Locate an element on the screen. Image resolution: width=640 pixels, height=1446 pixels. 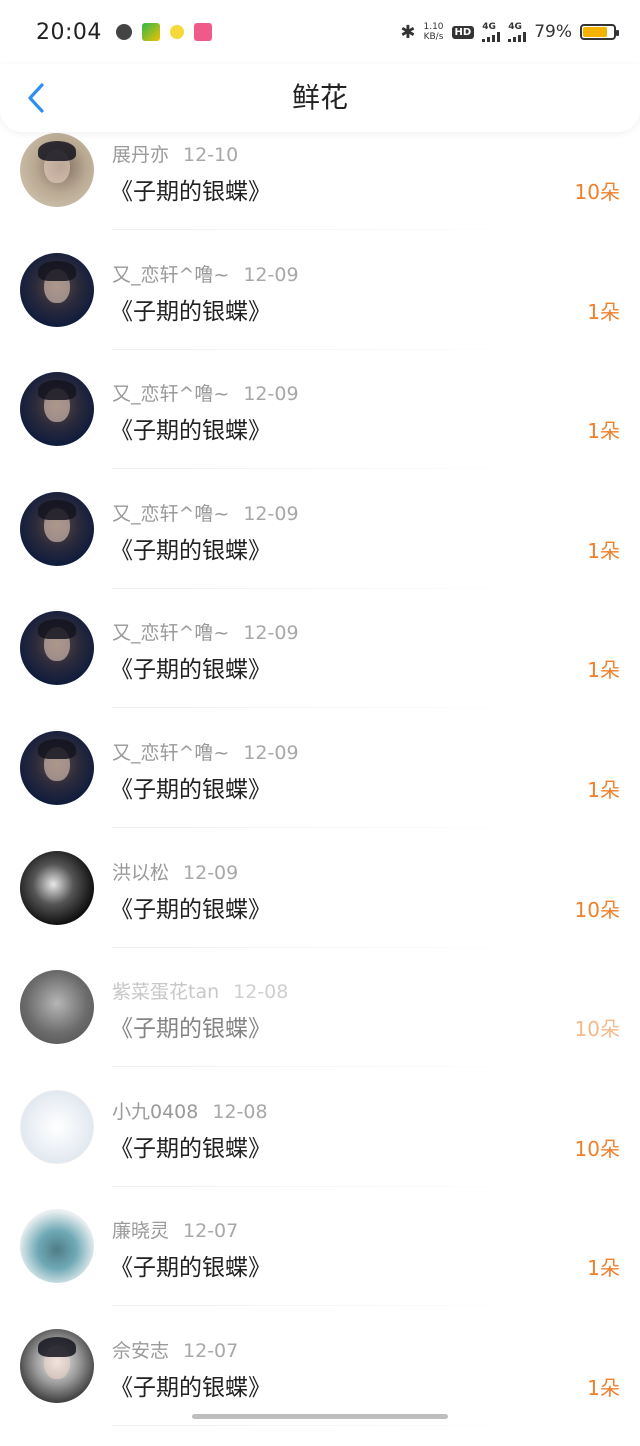
signal-4g-2: 4G is located at coordinates (517, 31).